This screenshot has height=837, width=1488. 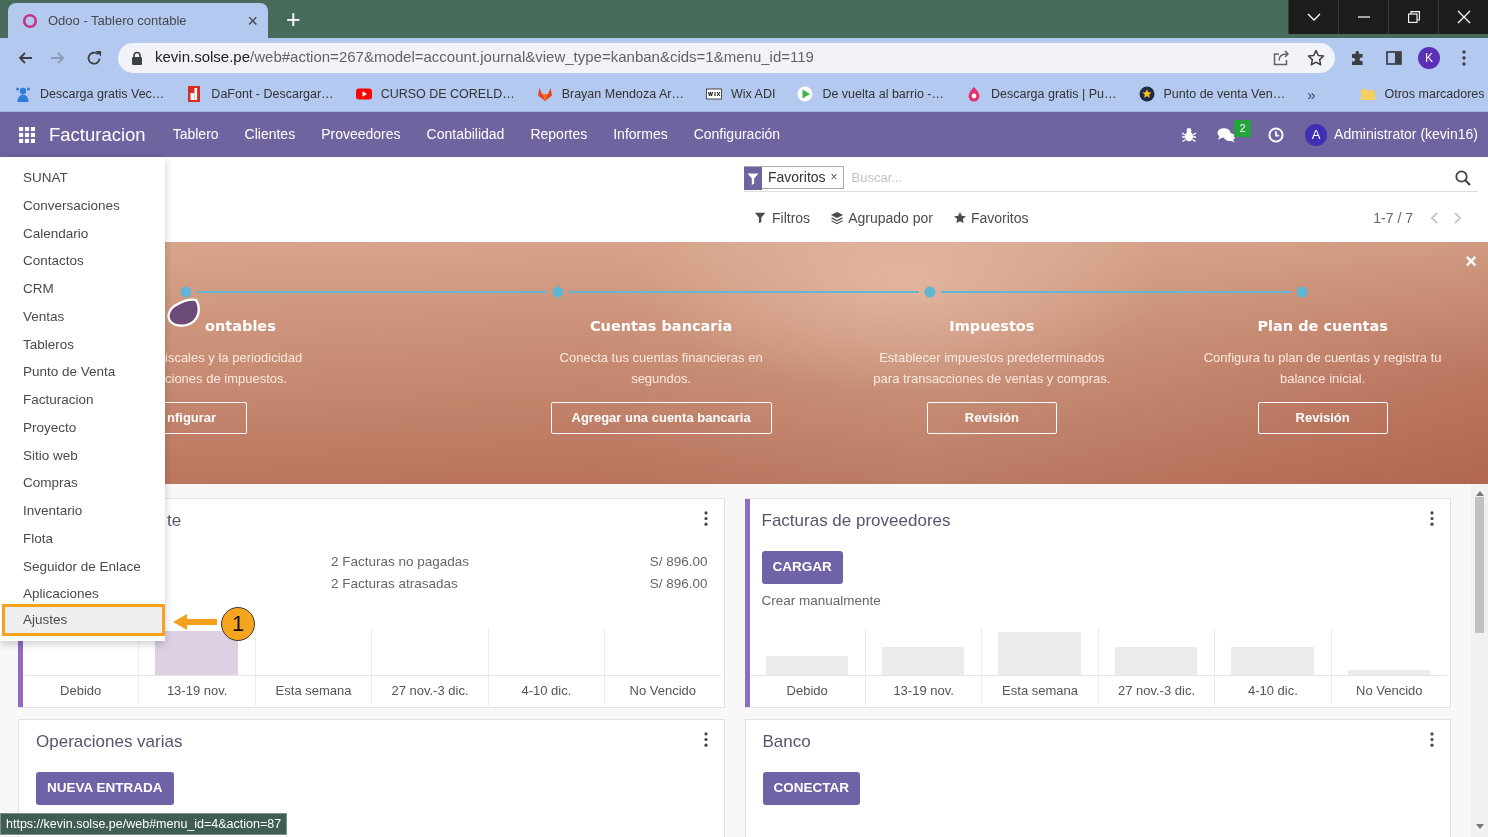 I want to click on nav-link: Informes, so click(x=640, y=134).